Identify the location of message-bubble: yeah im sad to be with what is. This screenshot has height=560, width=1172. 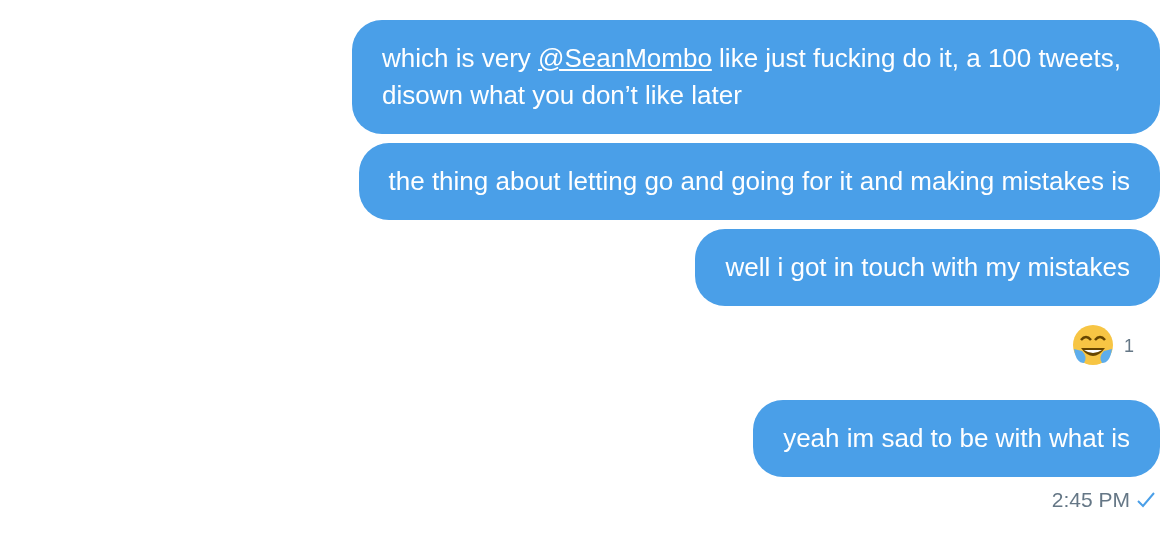
(956, 438).